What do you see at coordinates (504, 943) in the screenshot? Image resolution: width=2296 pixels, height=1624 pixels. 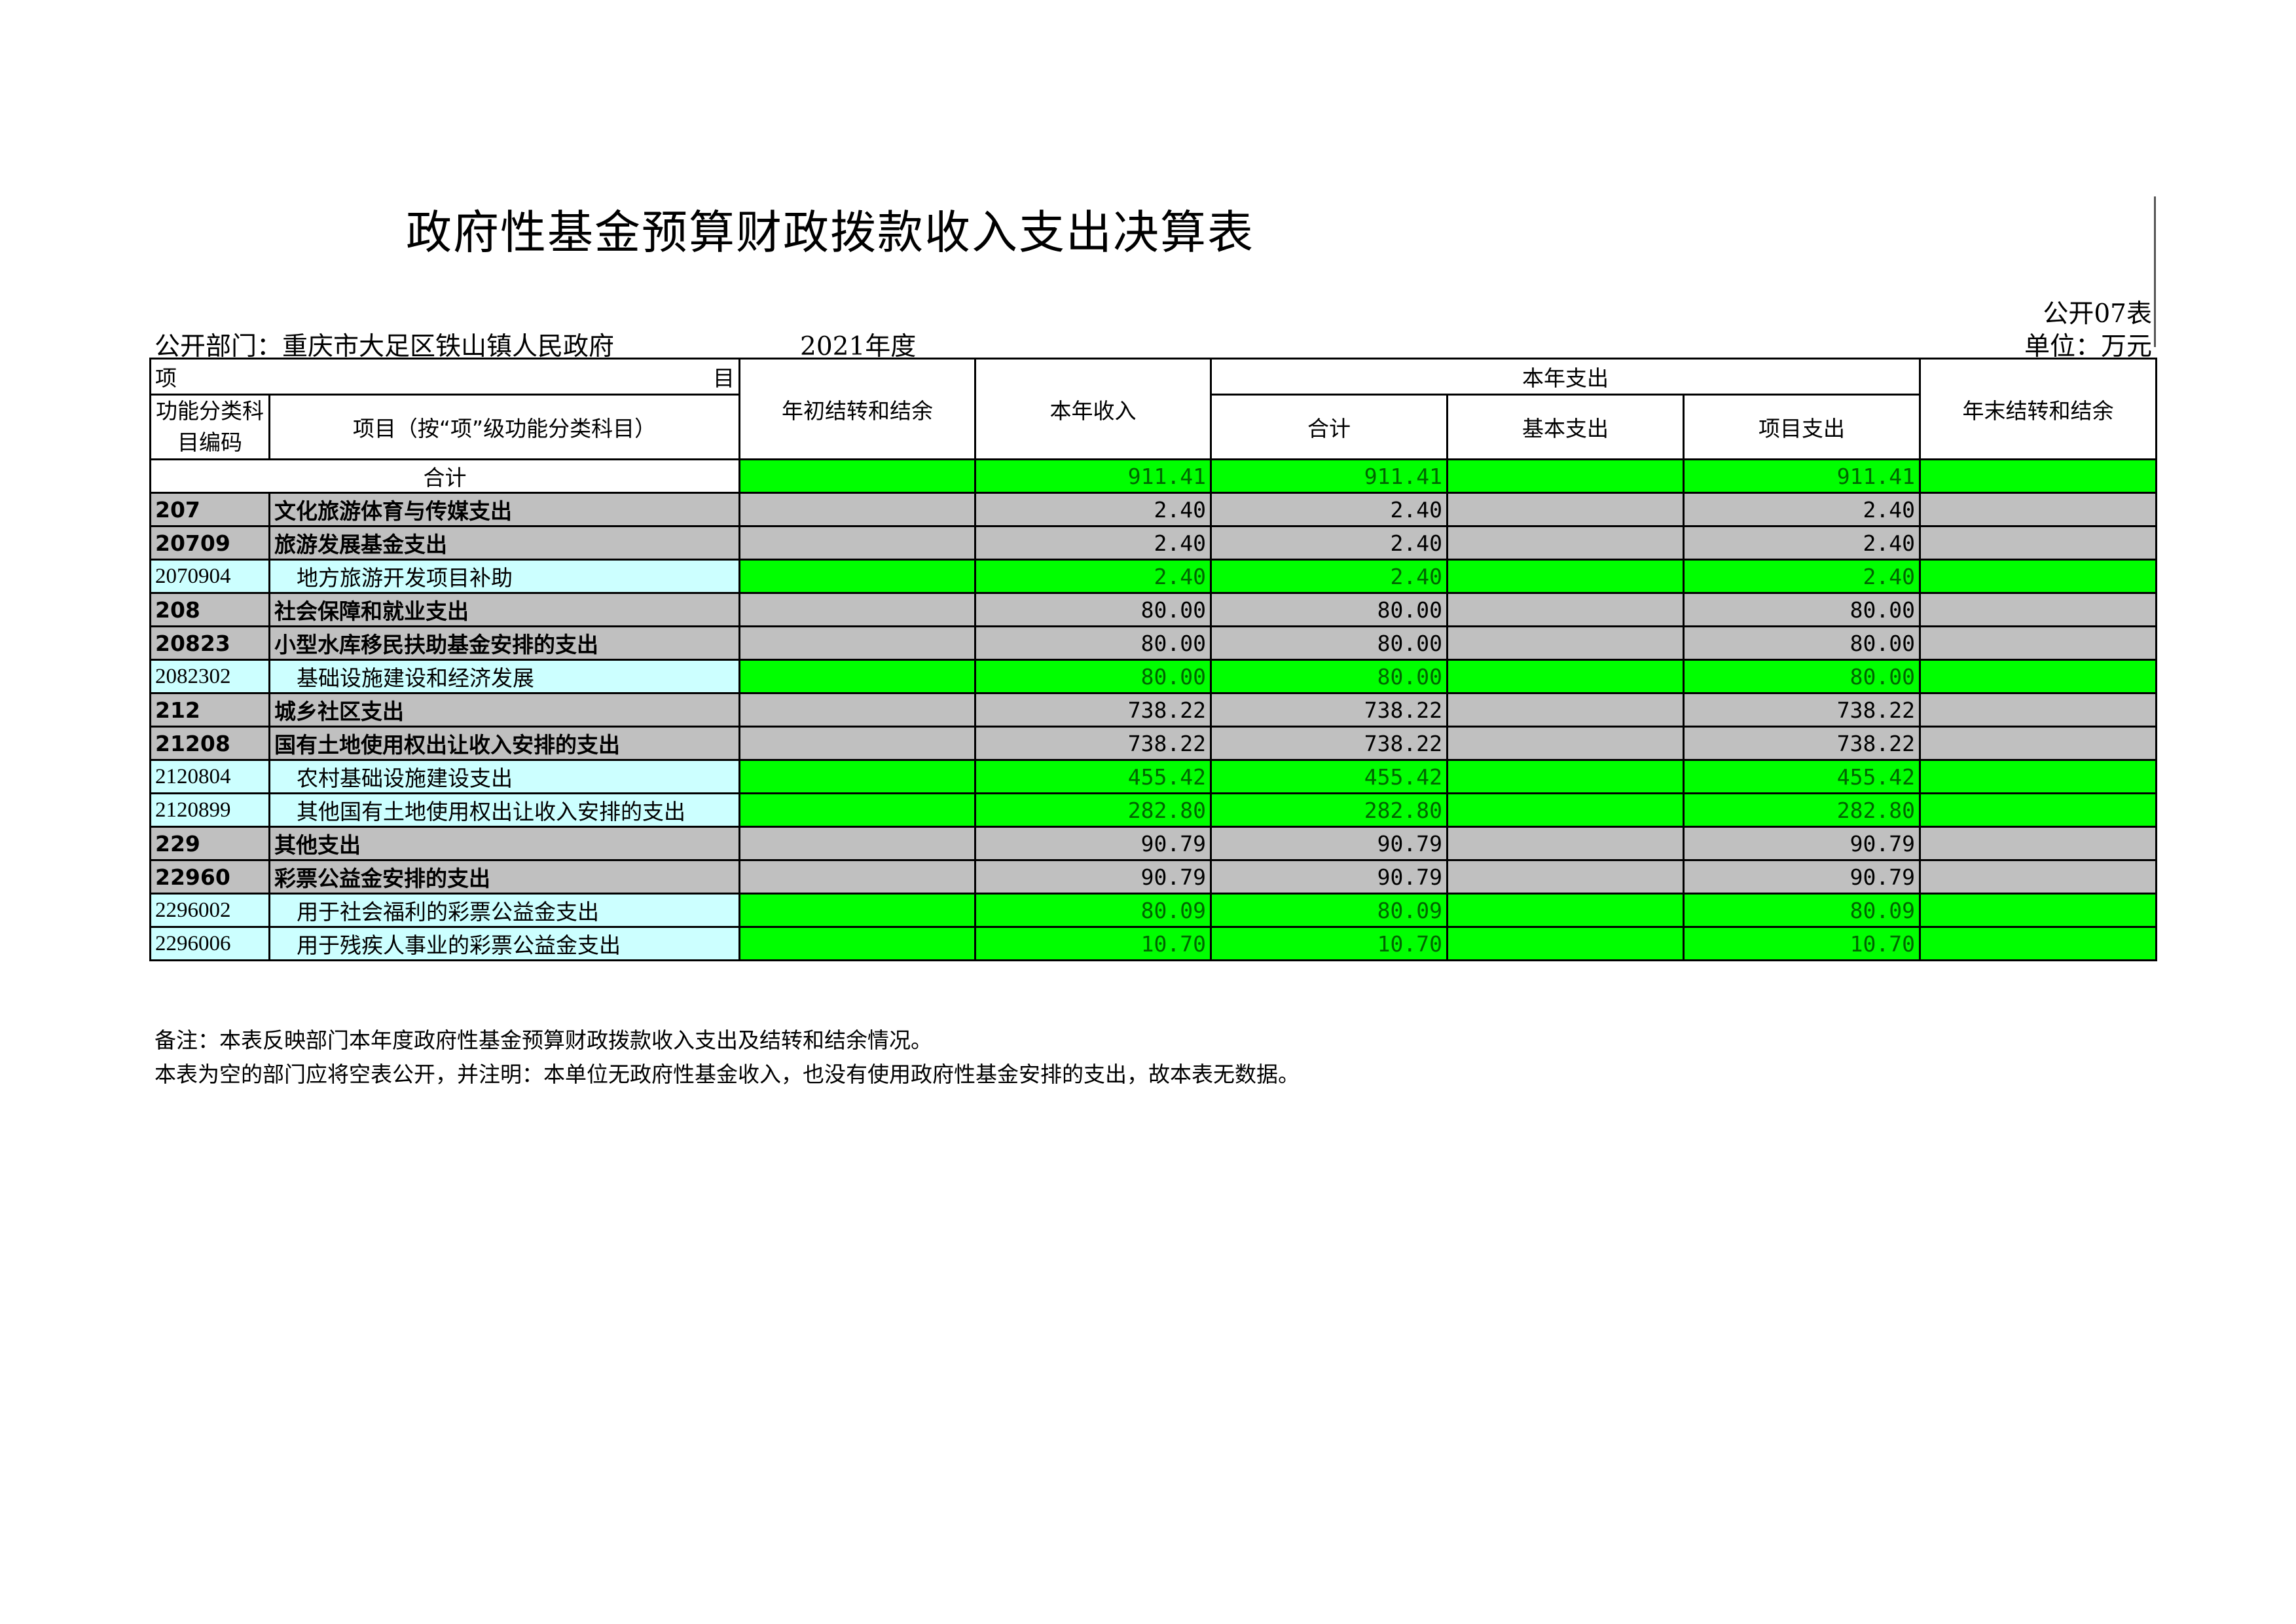 I see `row-name: 用于残疾人事业的彩票公益金支出` at bounding box center [504, 943].